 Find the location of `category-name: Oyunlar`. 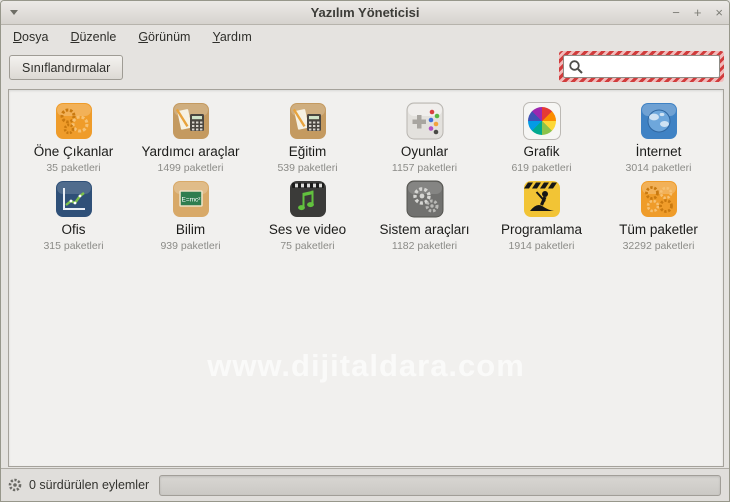

category-name: Oyunlar is located at coordinates (424, 151).